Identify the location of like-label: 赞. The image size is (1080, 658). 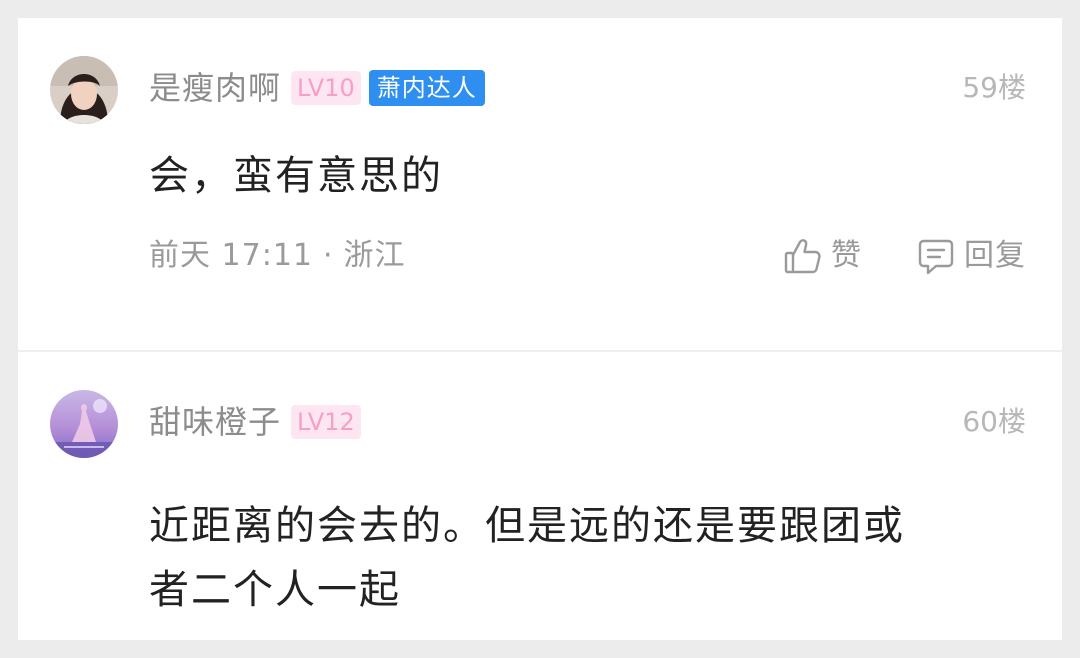
(846, 255).